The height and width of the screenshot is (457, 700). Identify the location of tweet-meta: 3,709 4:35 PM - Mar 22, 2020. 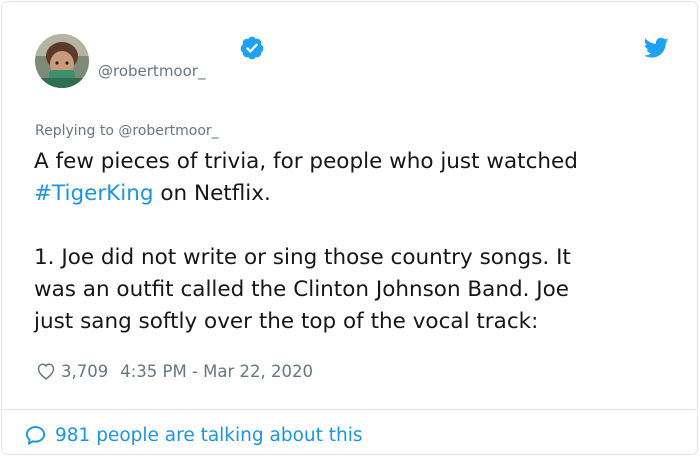
(174, 371).